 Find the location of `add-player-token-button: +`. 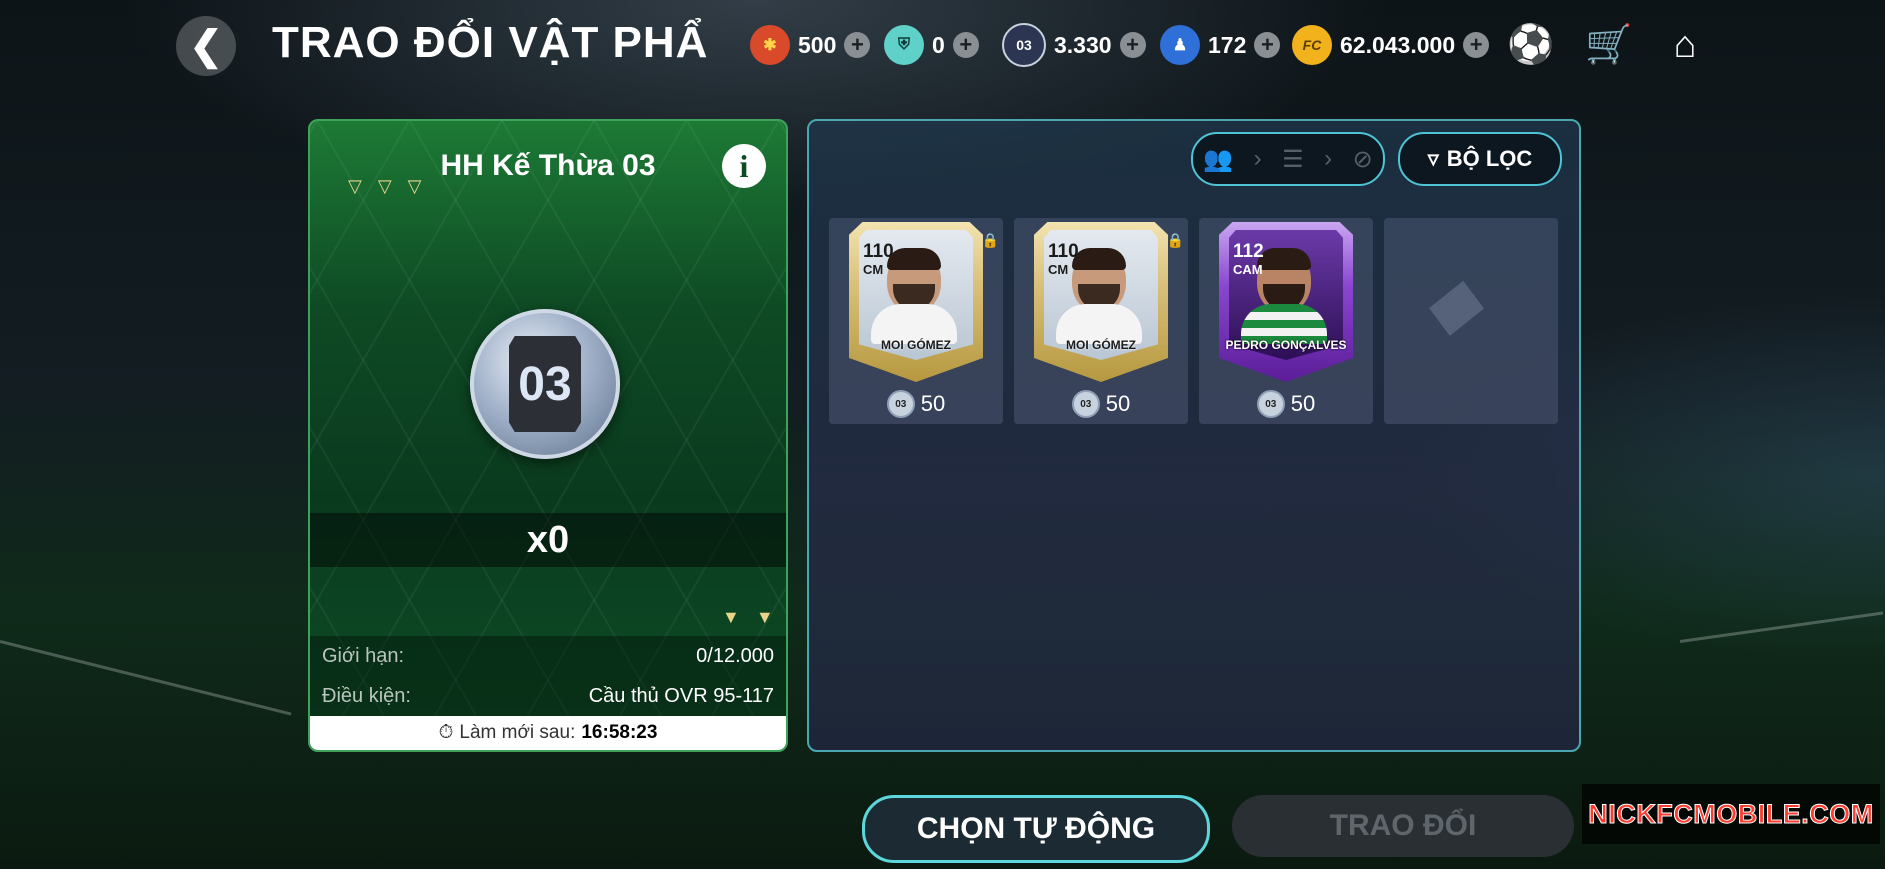

add-player-token-button: + is located at coordinates (1267, 45).